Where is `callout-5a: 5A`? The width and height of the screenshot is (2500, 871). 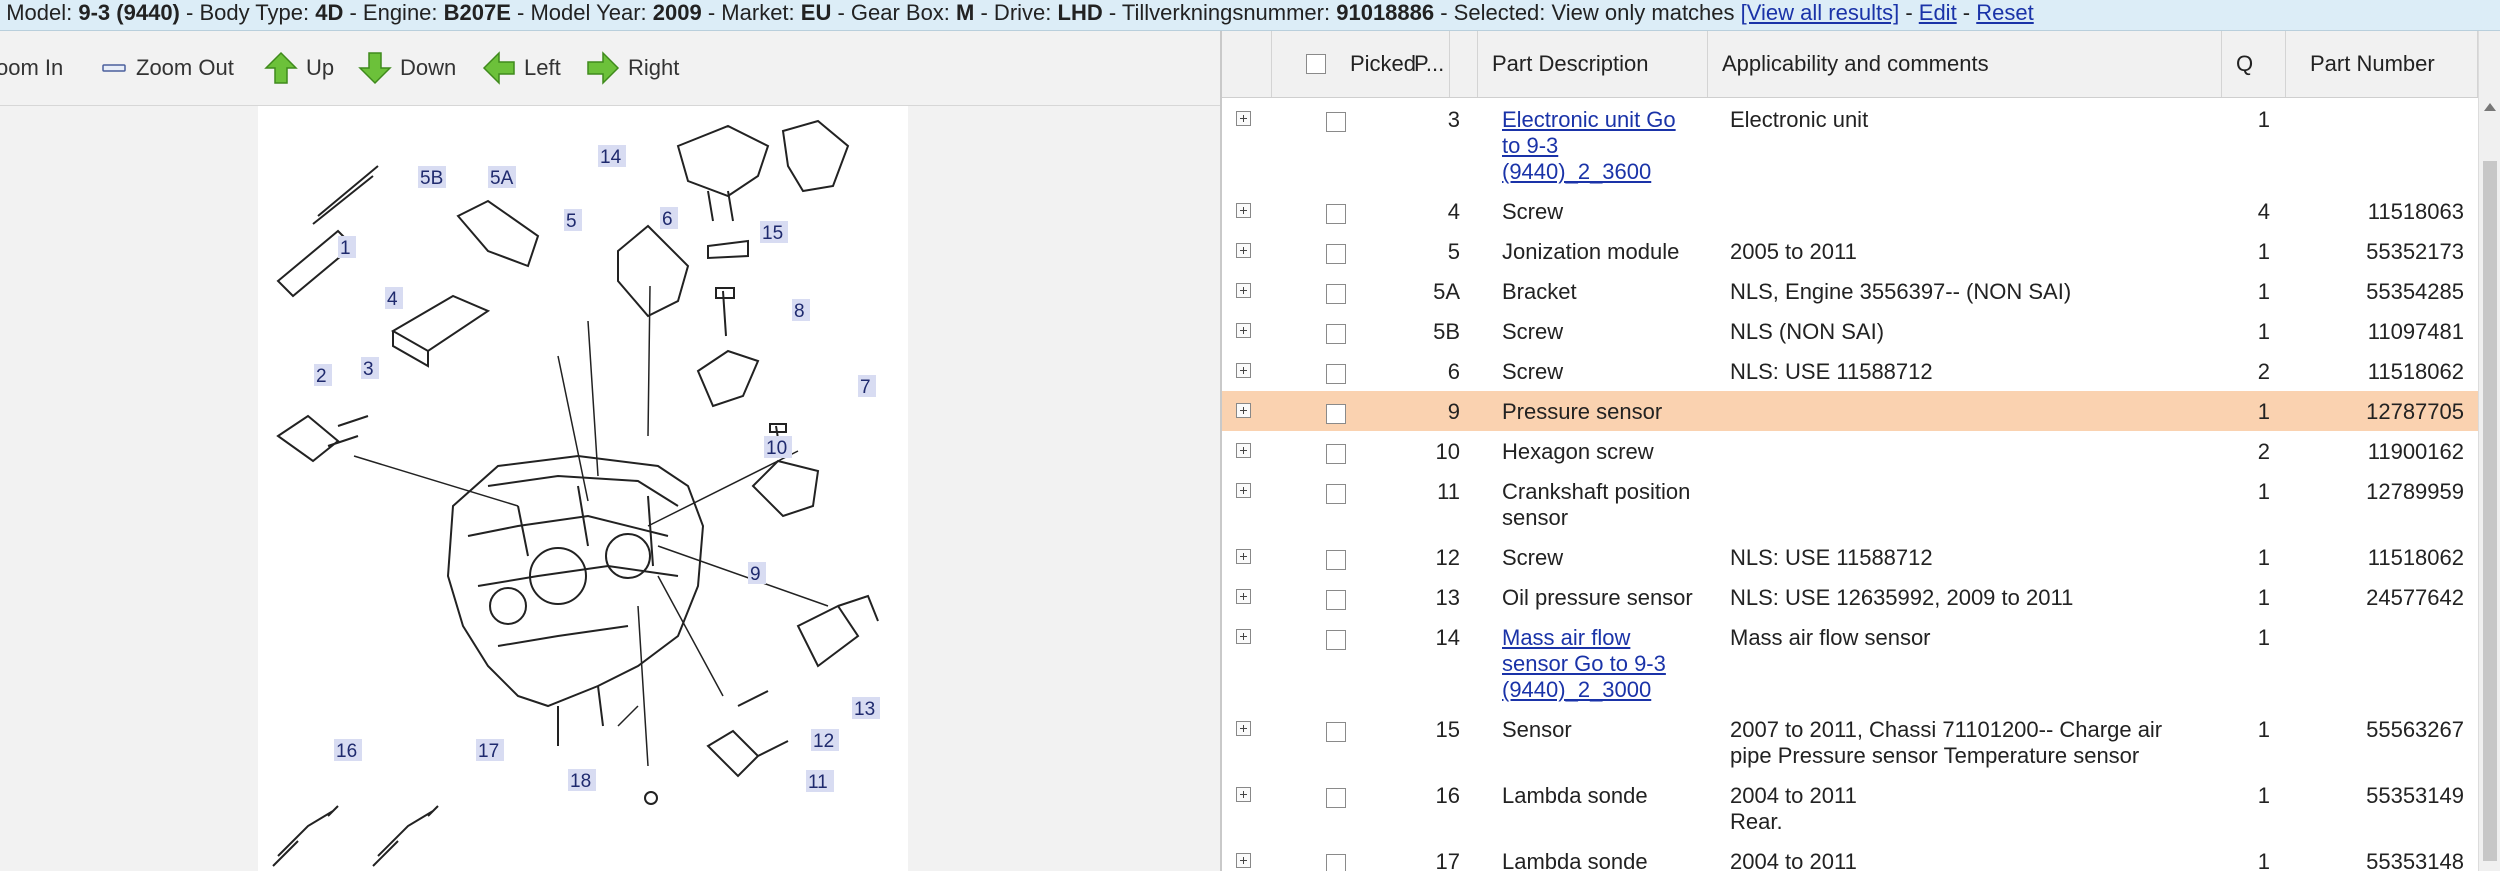
callout-5a: 5A is located at coordinates (502, 177).